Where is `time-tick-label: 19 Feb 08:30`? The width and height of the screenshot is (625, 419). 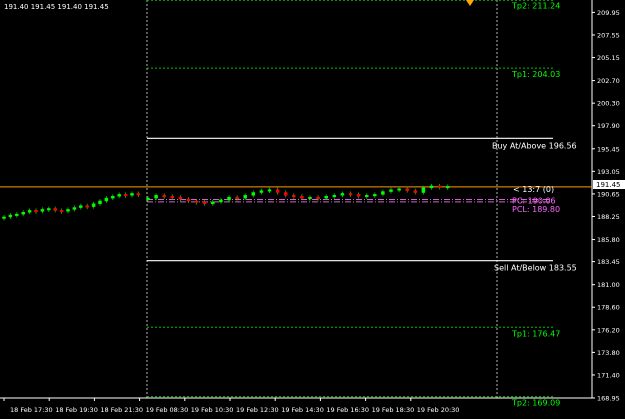 time-tick-label: 19 Feb 08:30 is located at coordinates (167, 410).